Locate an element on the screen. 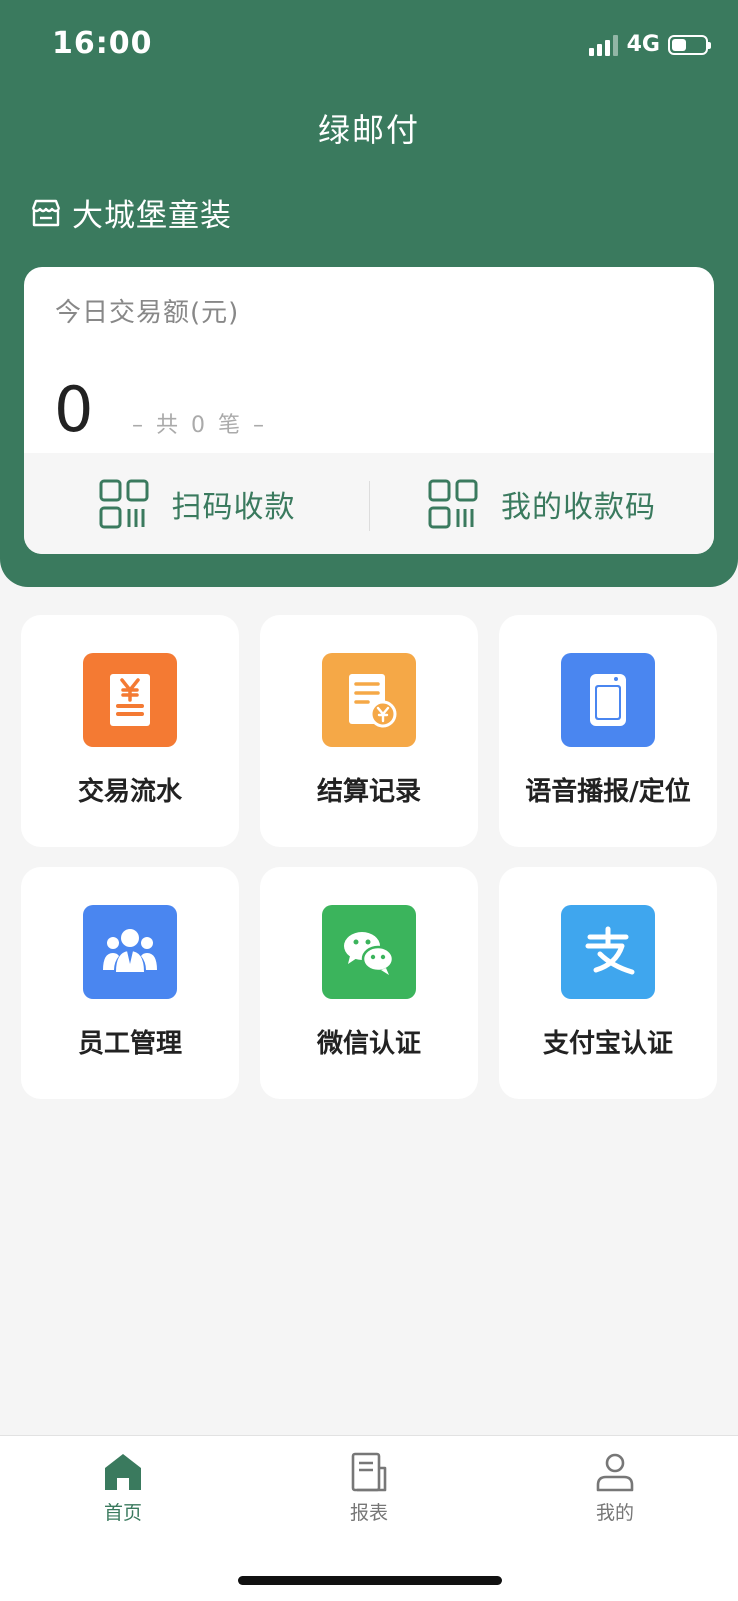 This screenshot has width=738, height=1601. my-payment-code-label: 我的收款码 is located at coordinates (578, 507).